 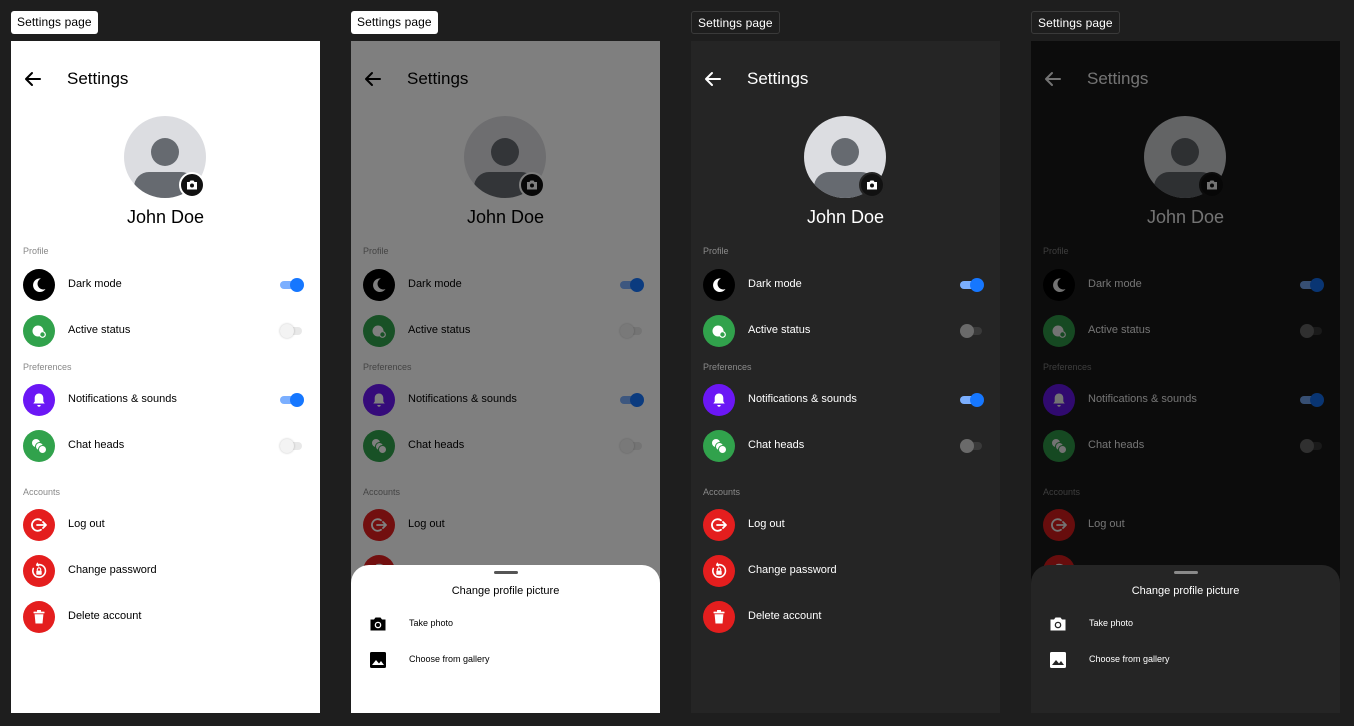 What do you see at coordinates (1111, 623) in the screenshot?
I see `option-label: Take photo` at bounding box center [1111, 623].